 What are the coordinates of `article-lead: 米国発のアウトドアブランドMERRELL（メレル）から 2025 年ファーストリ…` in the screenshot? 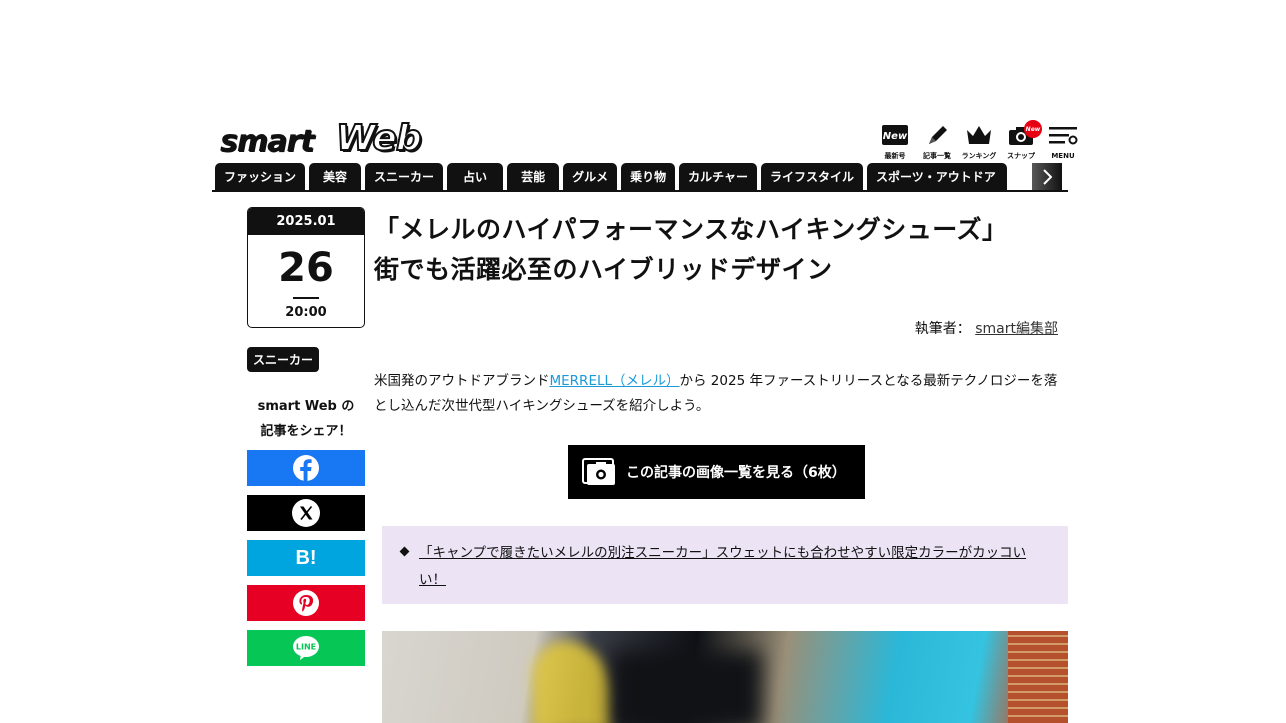 It's located at (717, 394).